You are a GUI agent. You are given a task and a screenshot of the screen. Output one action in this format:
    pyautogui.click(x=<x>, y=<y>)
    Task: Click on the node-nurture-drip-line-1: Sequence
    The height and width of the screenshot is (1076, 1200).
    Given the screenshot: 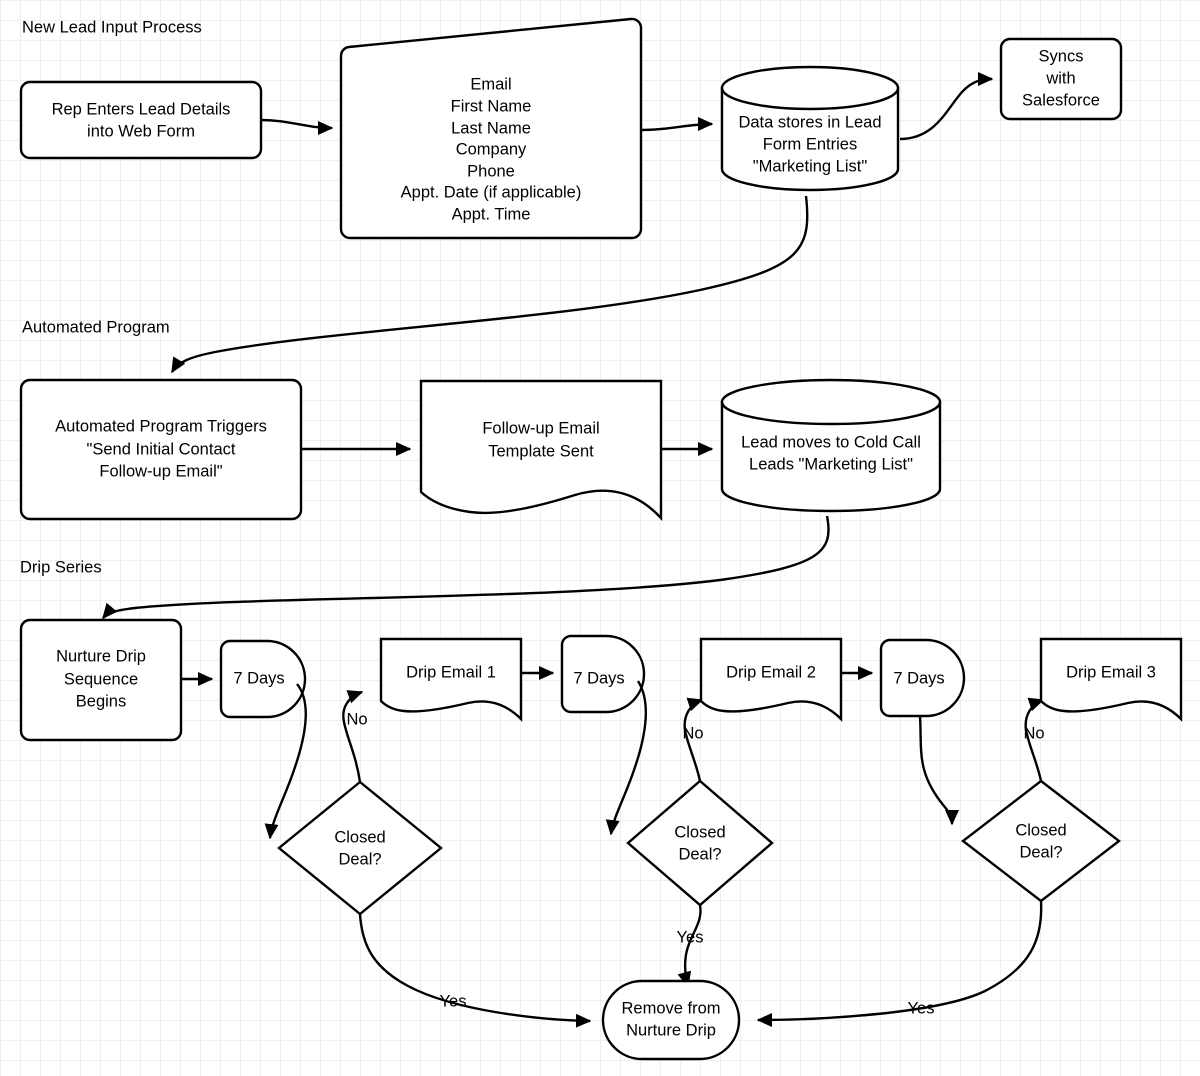 What is the action you would take?
    pyautogui.click(x=101, y=679)
    